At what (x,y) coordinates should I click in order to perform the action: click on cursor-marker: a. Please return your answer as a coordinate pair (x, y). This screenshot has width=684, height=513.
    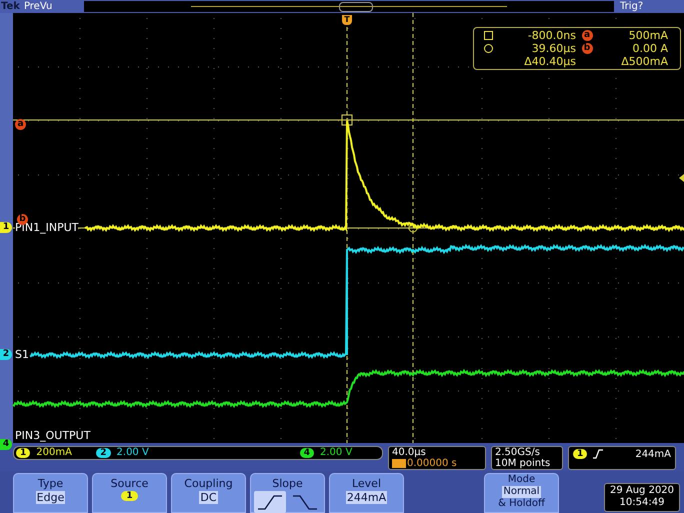
    Looking at the image, I should click on (587, 35).